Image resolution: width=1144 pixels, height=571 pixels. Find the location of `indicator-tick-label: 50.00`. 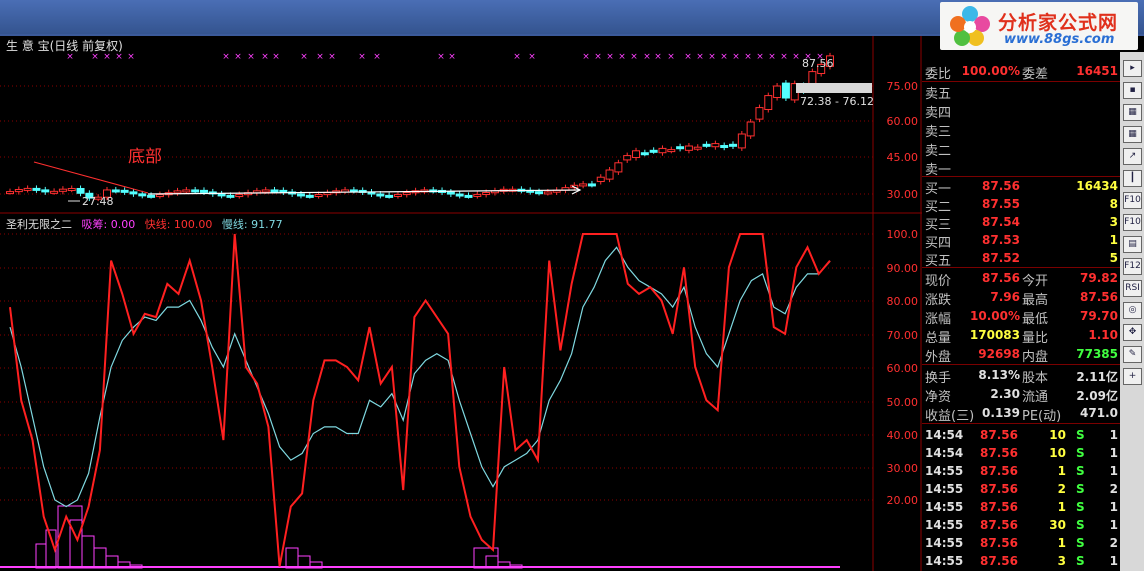

indicator-tick-label: 50.00 is located at coordinates (903, 402).